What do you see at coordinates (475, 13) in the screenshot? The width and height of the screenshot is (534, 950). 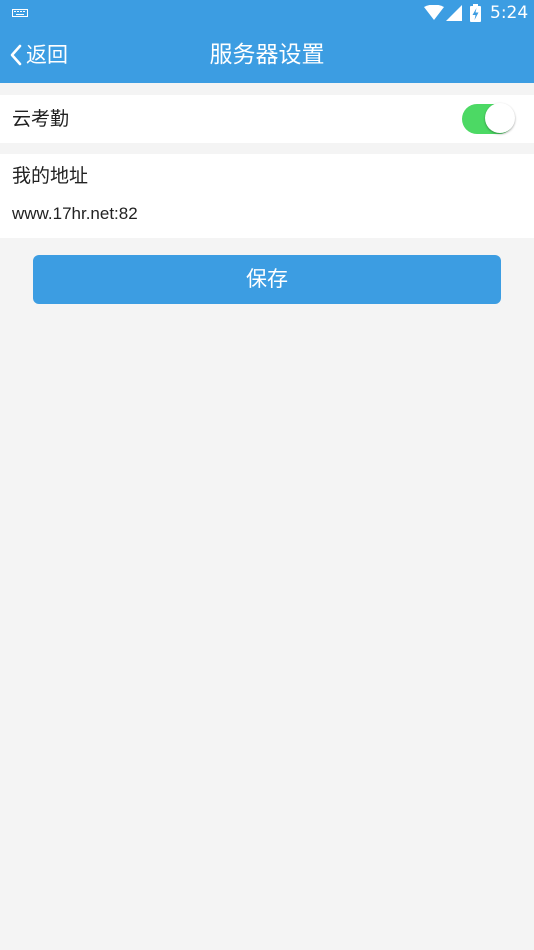 I see `battery-charging-icon` at bounding box center [475, 13].